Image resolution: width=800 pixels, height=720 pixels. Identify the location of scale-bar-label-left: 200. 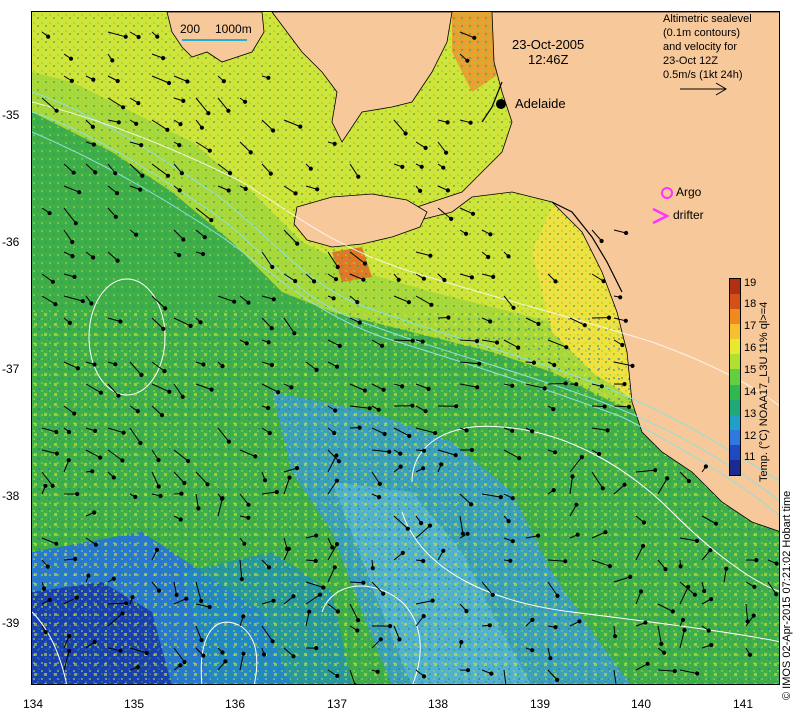
(190, 29).